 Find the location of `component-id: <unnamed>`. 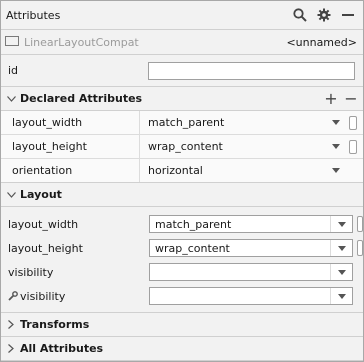

component-id: <unnamed> is located at coordinates (321, 42).